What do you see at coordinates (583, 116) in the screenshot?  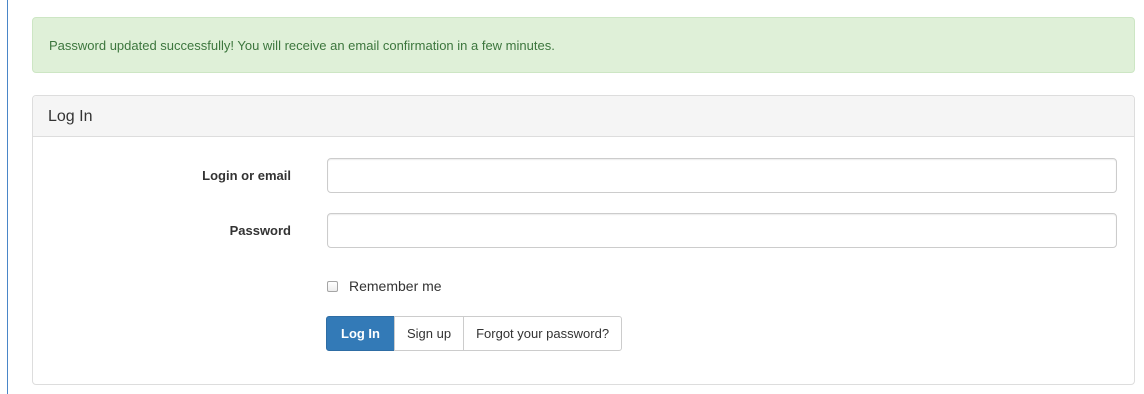 I see `panel-heading: Log In` at bounding box center [583, 116].